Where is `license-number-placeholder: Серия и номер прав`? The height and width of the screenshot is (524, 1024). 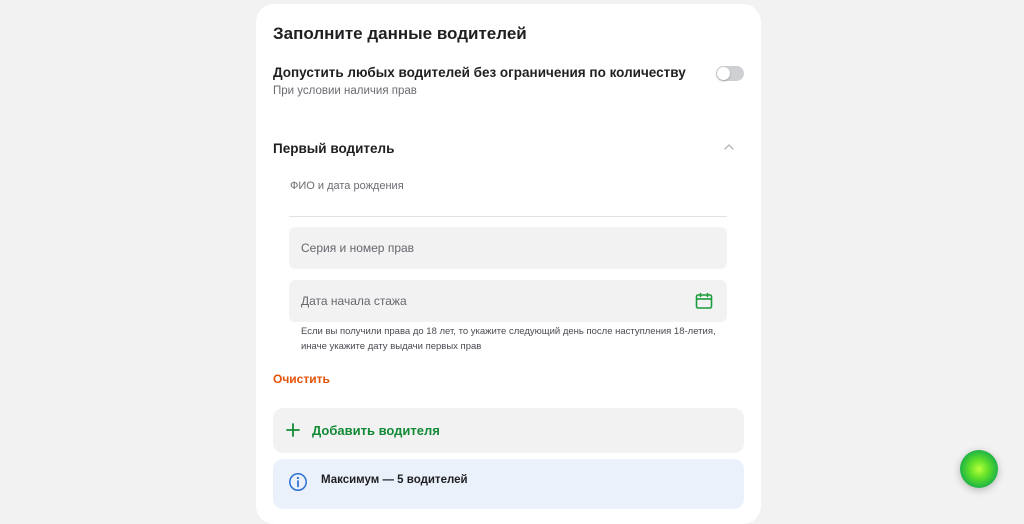
license-number-placeholder: Серия и номер прав is located at coordinates (358, 248).